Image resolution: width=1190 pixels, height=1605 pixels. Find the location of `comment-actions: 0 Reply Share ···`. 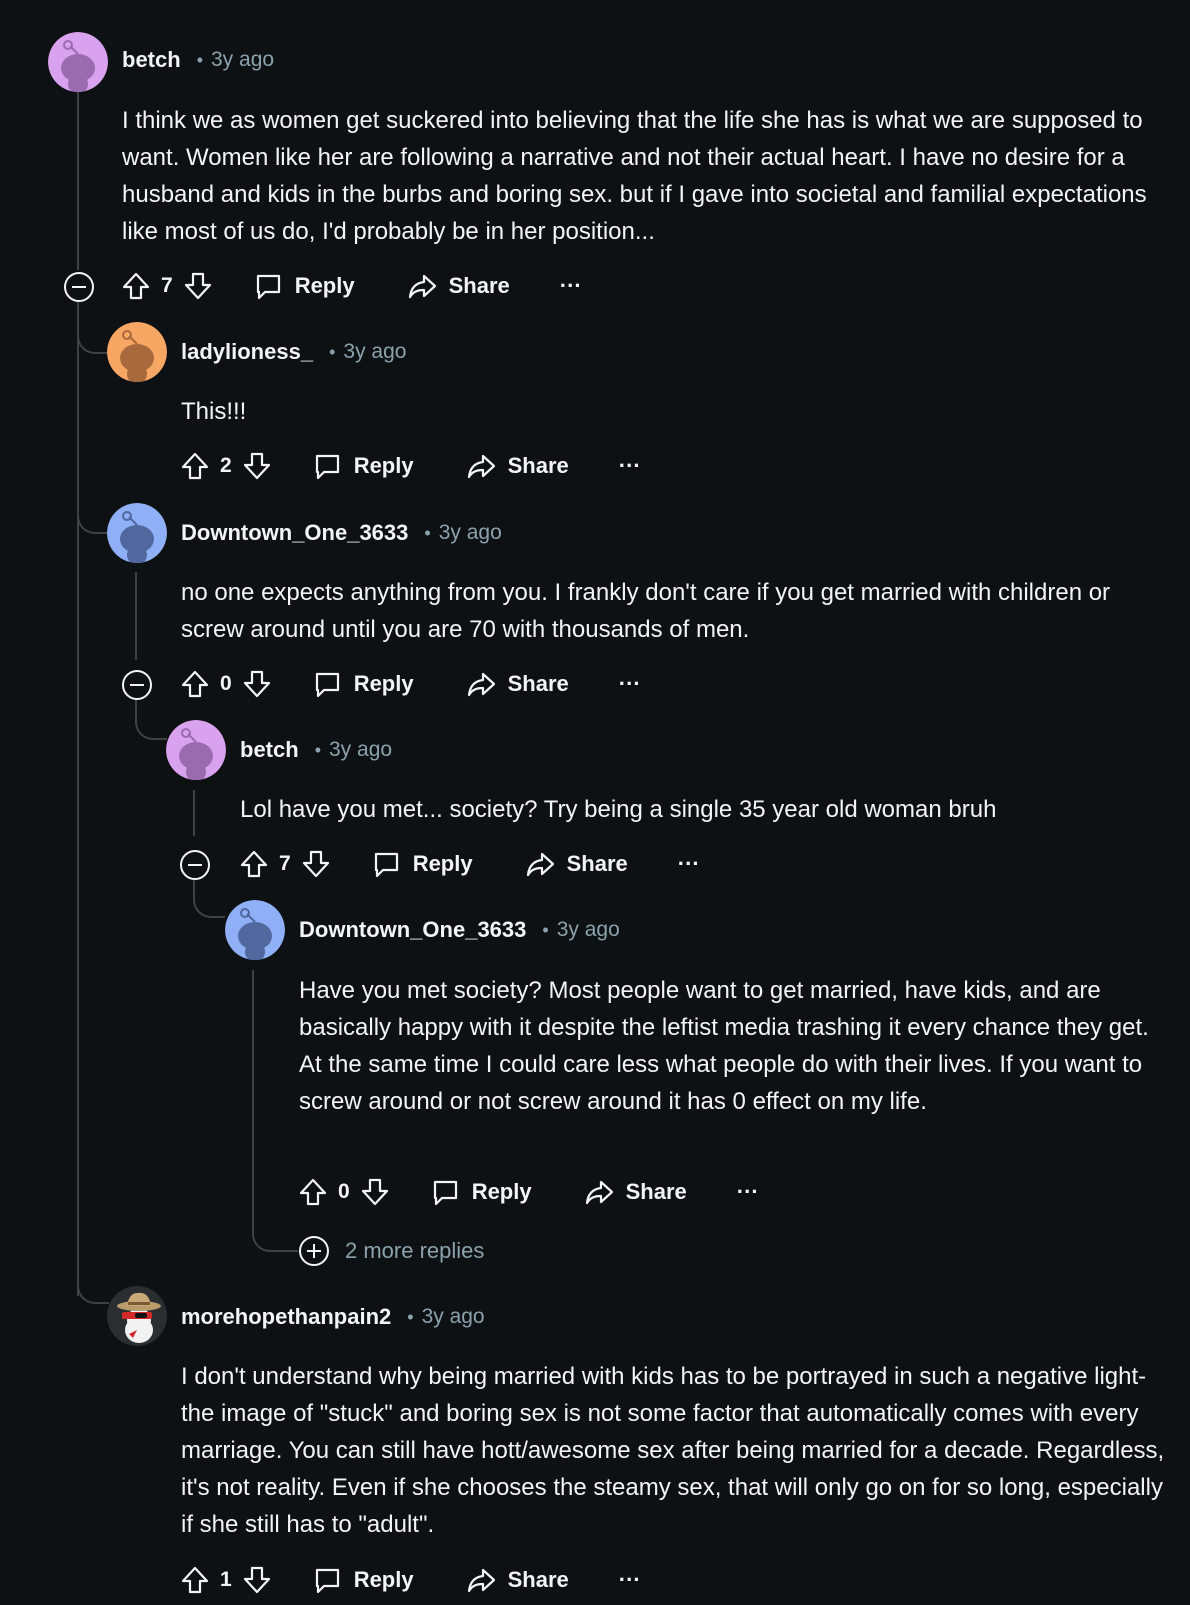

comment-actions: 0 Reply Share ··· is located at coordinates (528, 1192).